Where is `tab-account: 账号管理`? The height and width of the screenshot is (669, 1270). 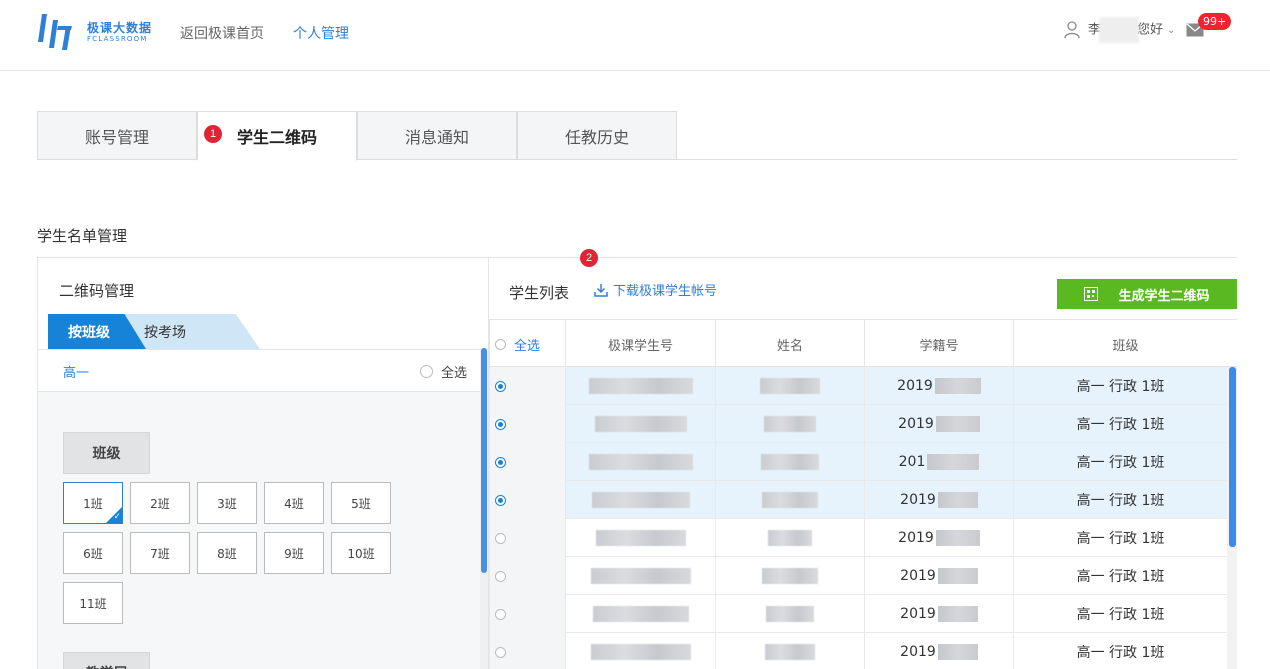
tab-account: 账号管理 is located at coordinates (117, 135).